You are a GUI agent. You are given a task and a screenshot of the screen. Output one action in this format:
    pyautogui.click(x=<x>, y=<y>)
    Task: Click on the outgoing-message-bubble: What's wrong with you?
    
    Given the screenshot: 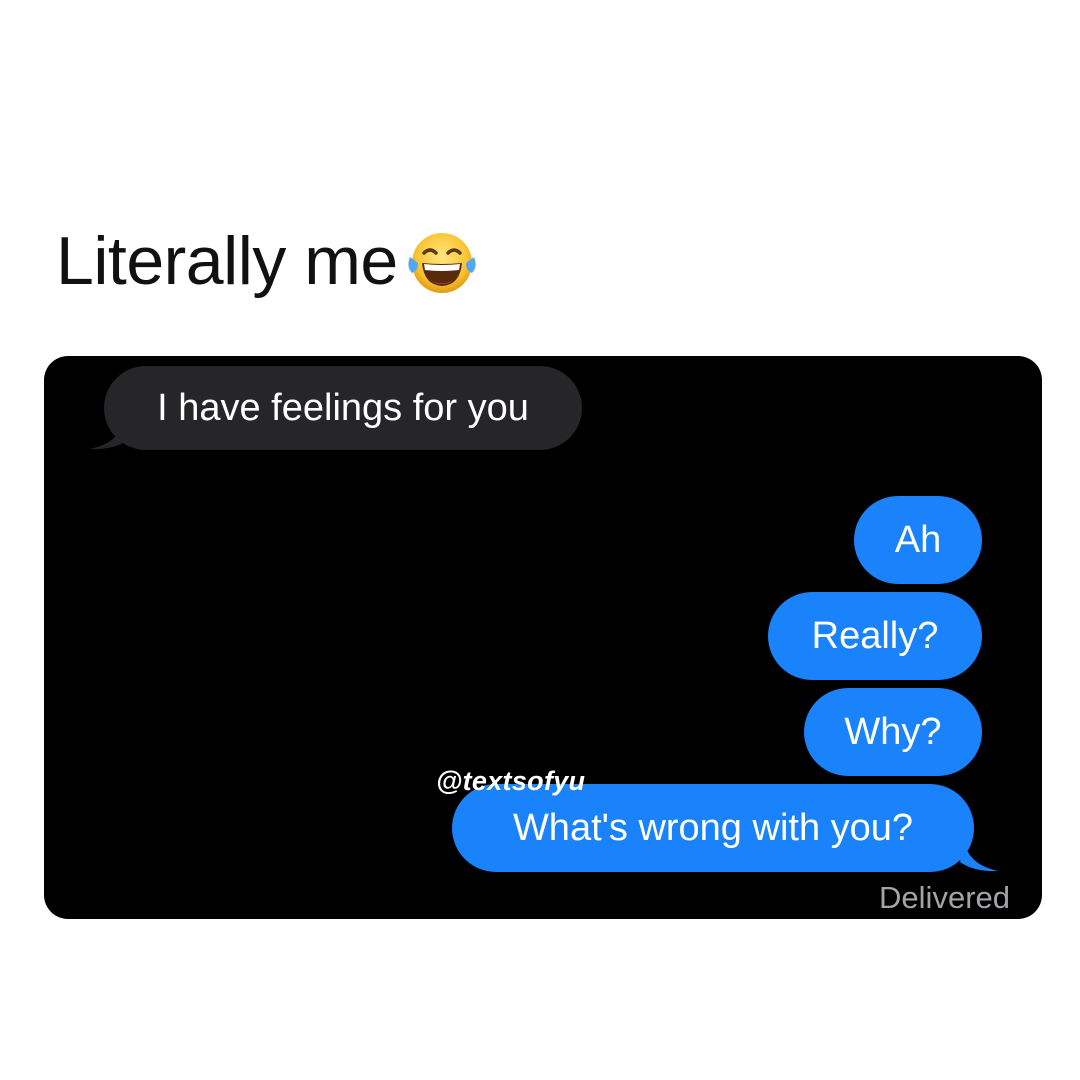 What is the action you would take?
    pyautogui.click(x=713, y=828)
    